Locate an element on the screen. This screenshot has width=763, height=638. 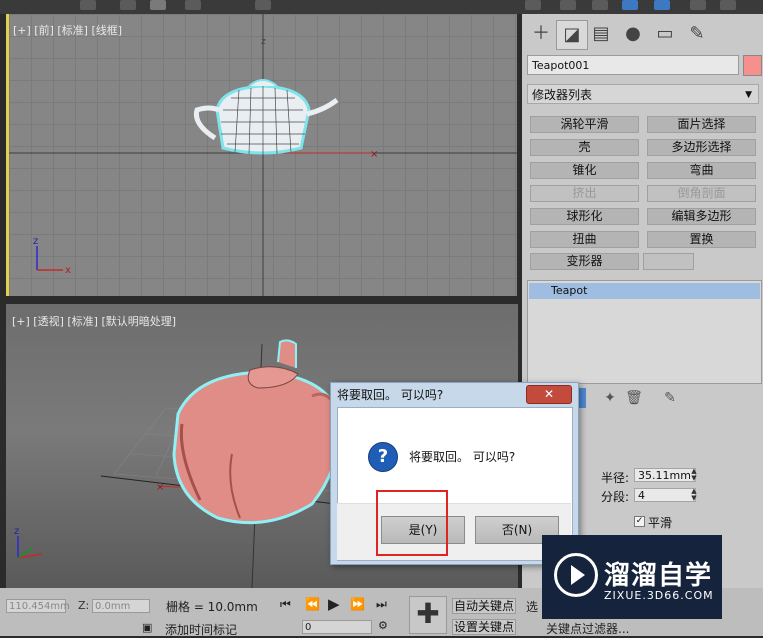
dialog-footer: 是(Y) 否(N) is located at coordinates (454, 531).